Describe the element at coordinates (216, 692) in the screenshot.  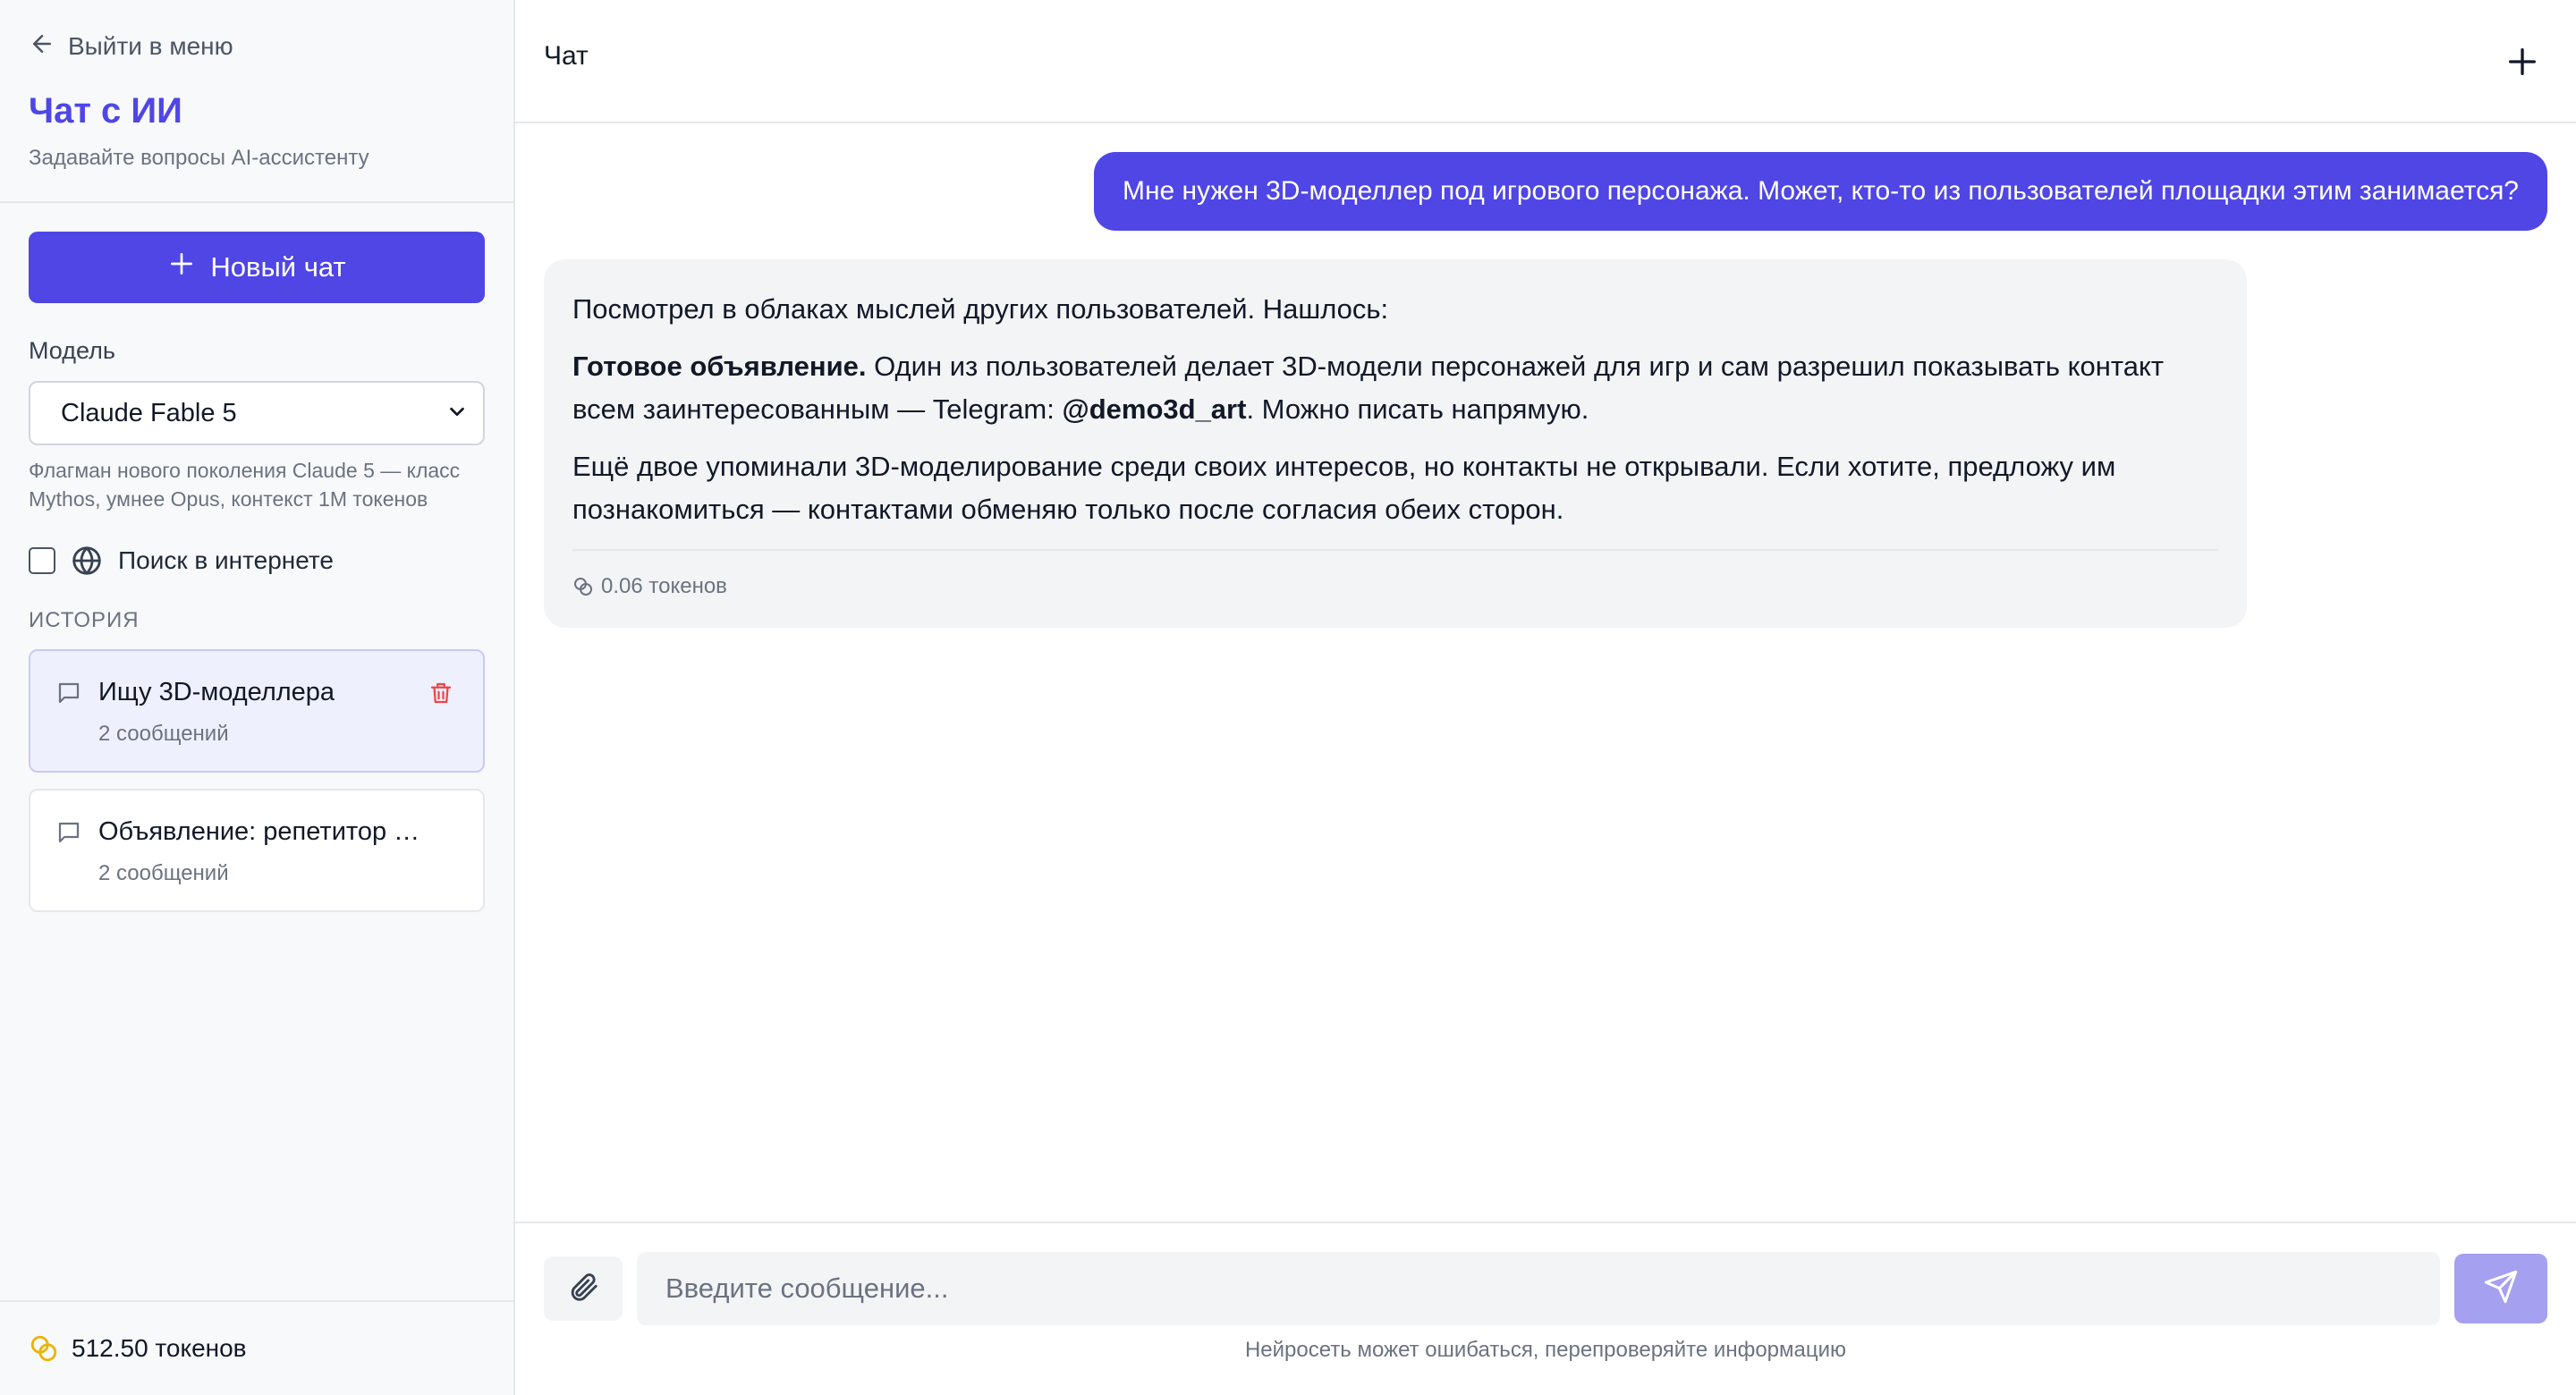
I see `history-item-title: Ищу 3D-моделлера` at that location.